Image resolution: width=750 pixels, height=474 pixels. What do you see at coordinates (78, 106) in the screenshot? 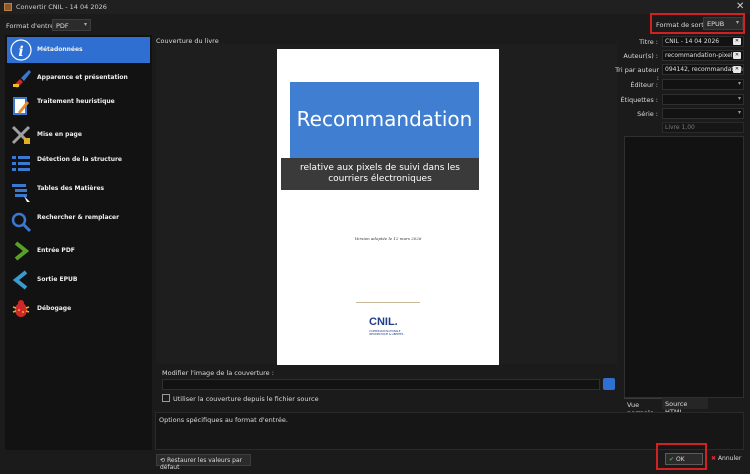
I see `sidebar-item-heuristics: Traitement heuristique` at bounding box center [78, 106].